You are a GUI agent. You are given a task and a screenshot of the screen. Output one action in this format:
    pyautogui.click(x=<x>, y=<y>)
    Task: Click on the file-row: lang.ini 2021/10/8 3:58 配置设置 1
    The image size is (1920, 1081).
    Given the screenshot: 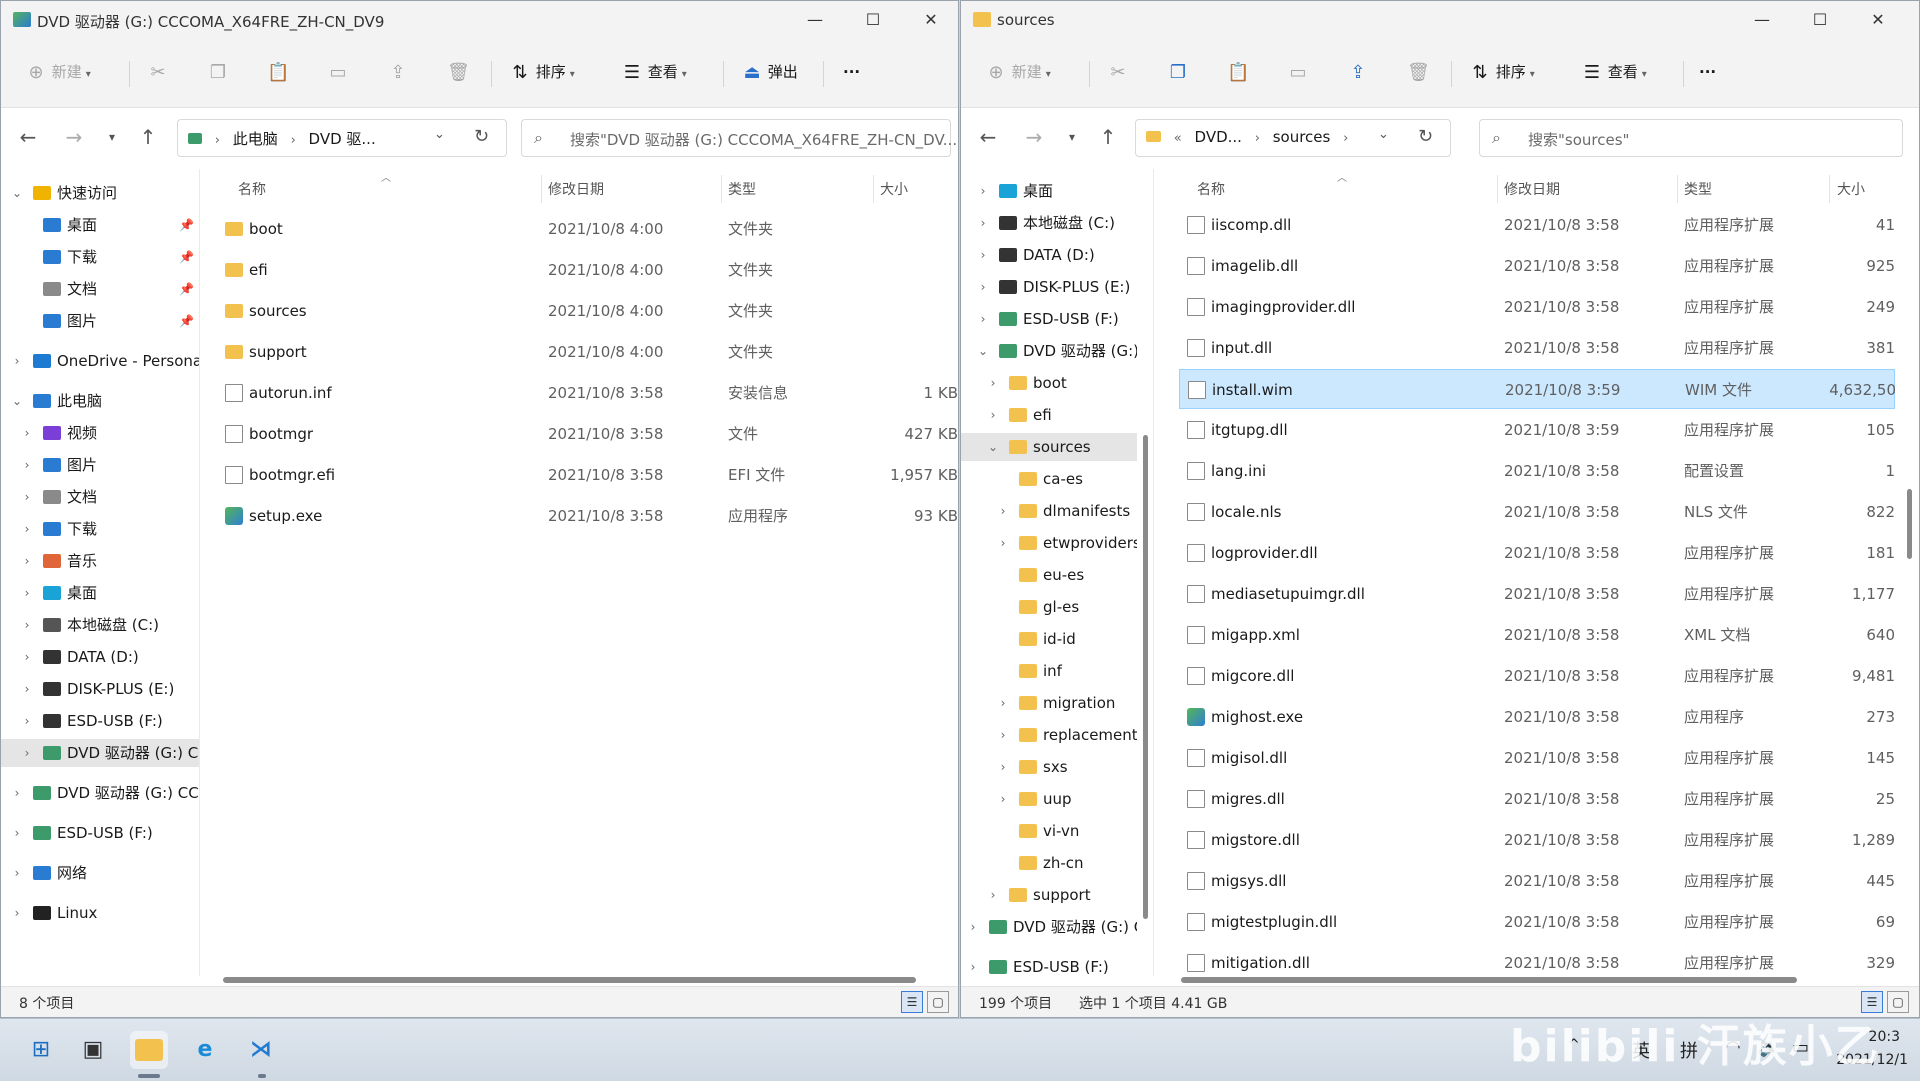 What is the action you would take?
    pyautogui.click(x=1537, y=471)
    